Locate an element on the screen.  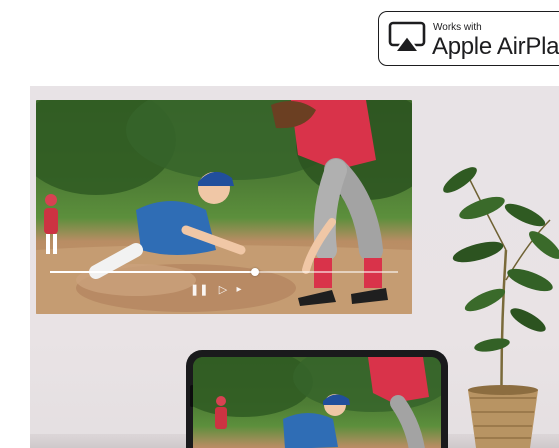
phone-screen is located at coordinates (317, 402).